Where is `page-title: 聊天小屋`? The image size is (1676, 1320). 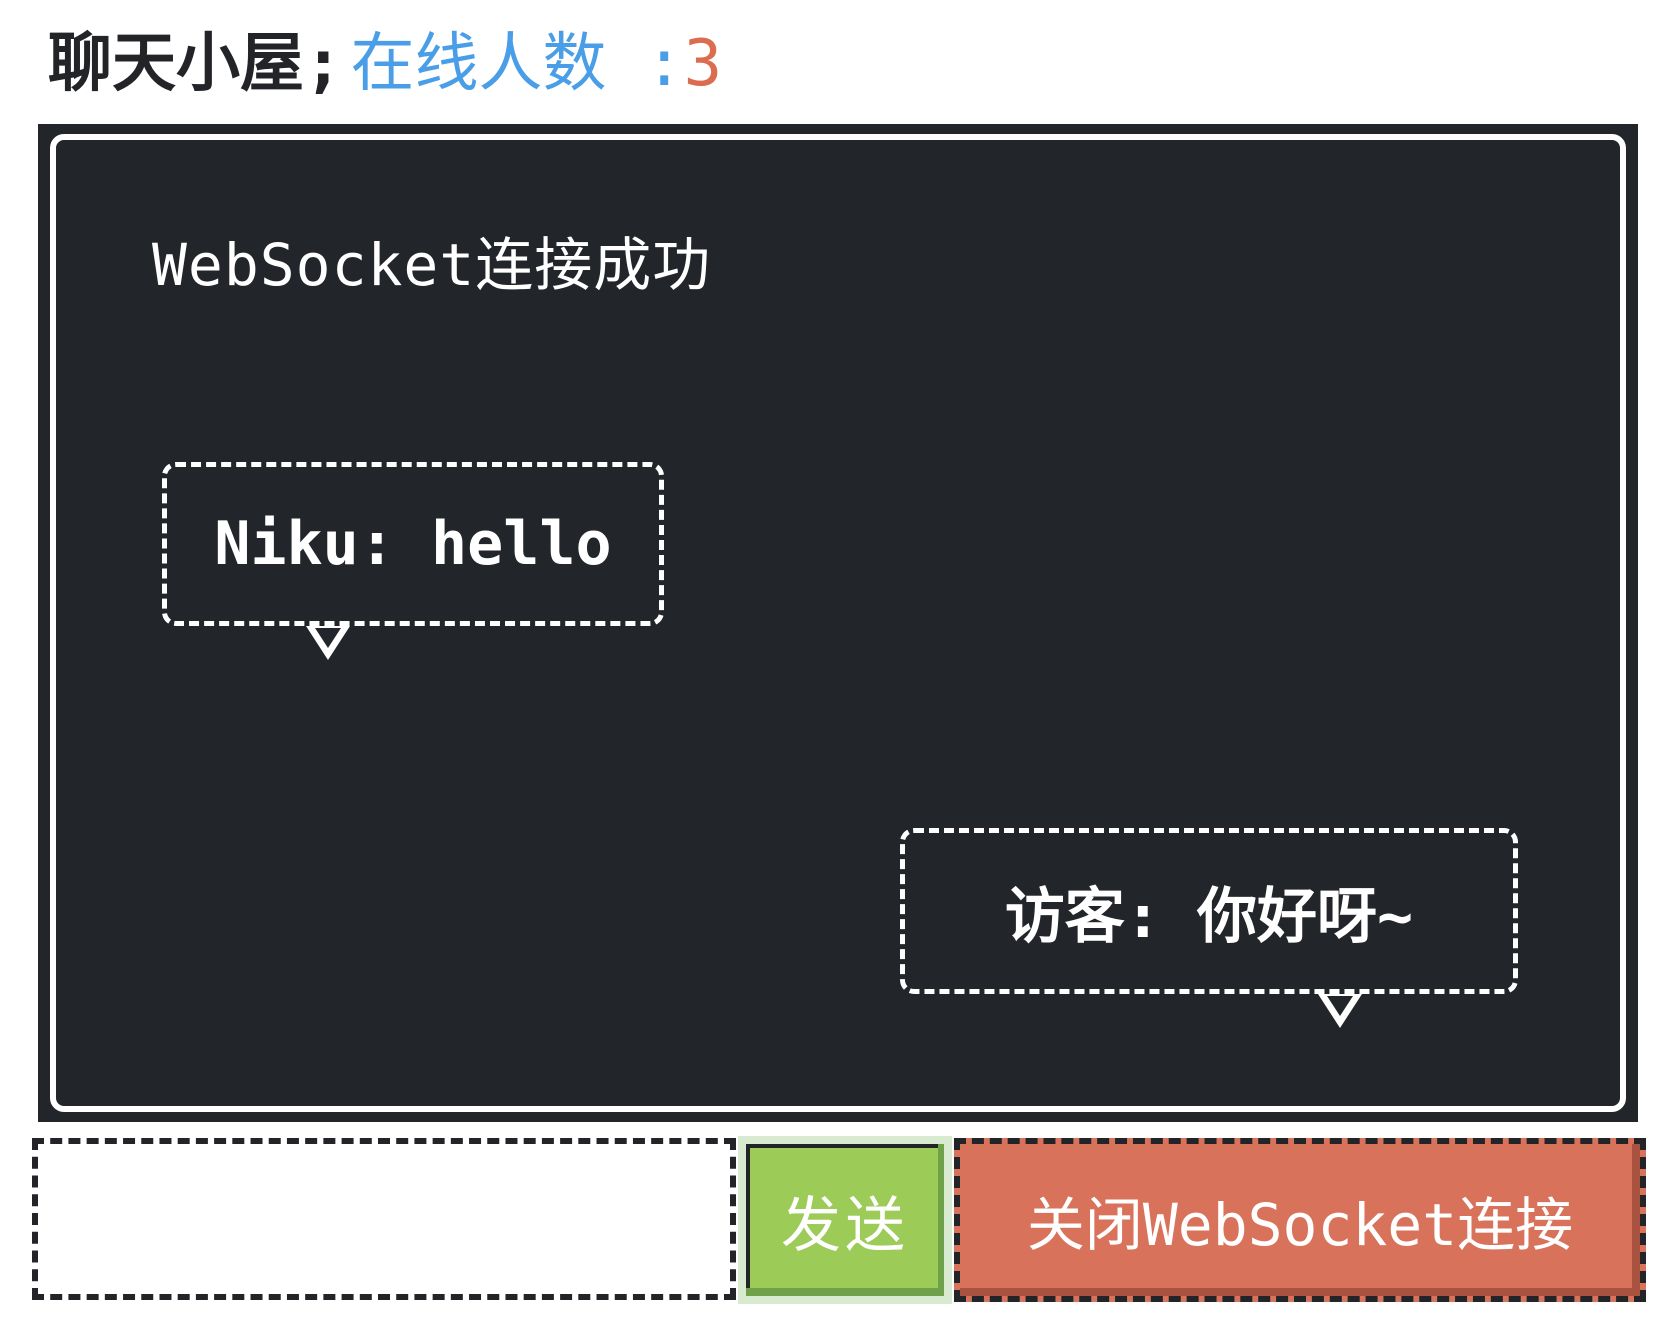
page-title: 聊天小屋 is located at coordinates (176, 64).